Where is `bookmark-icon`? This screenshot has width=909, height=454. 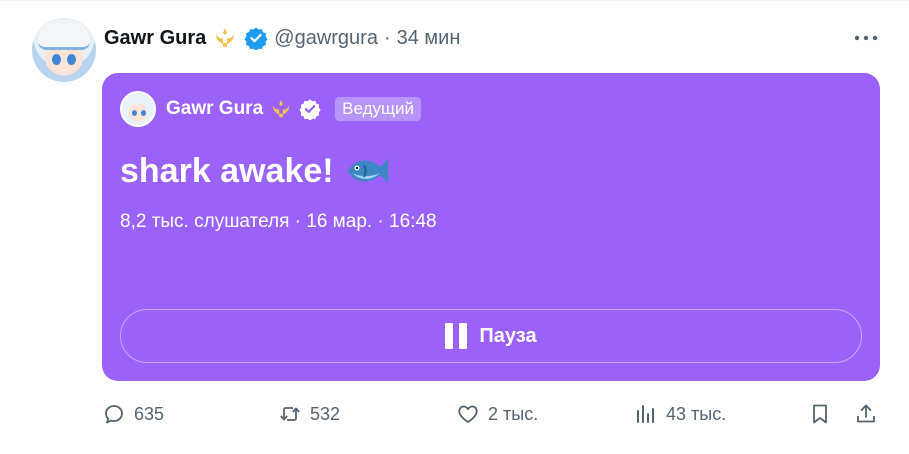 bookmark-icon is located at coordinates (820, 414).